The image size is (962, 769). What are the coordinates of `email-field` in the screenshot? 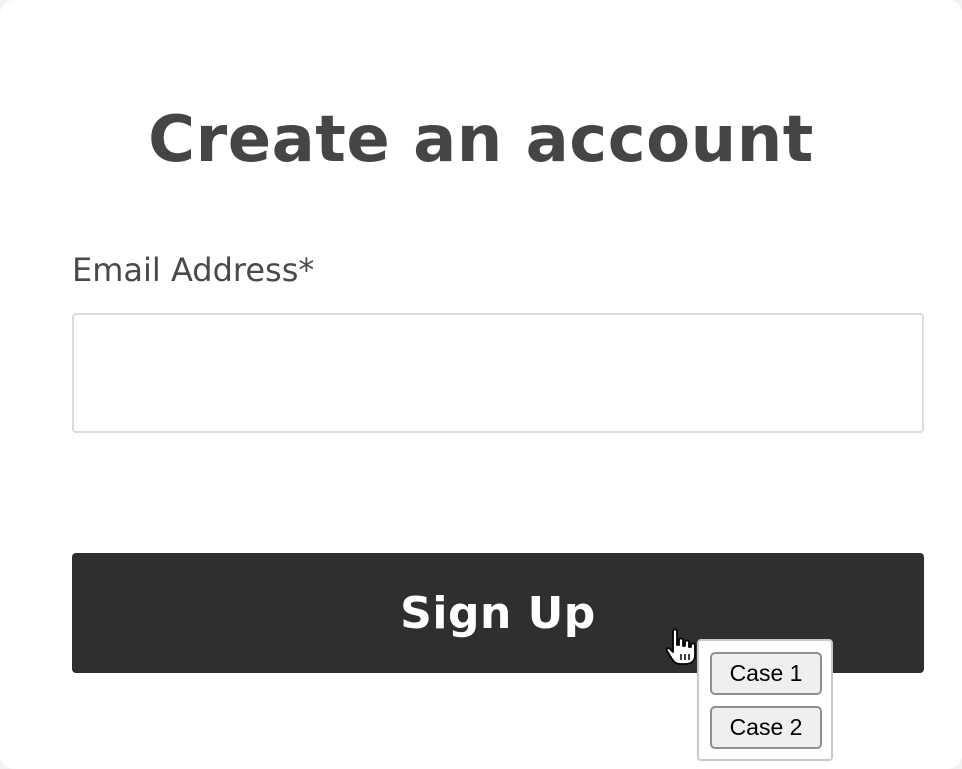 It's located at (498, 373).